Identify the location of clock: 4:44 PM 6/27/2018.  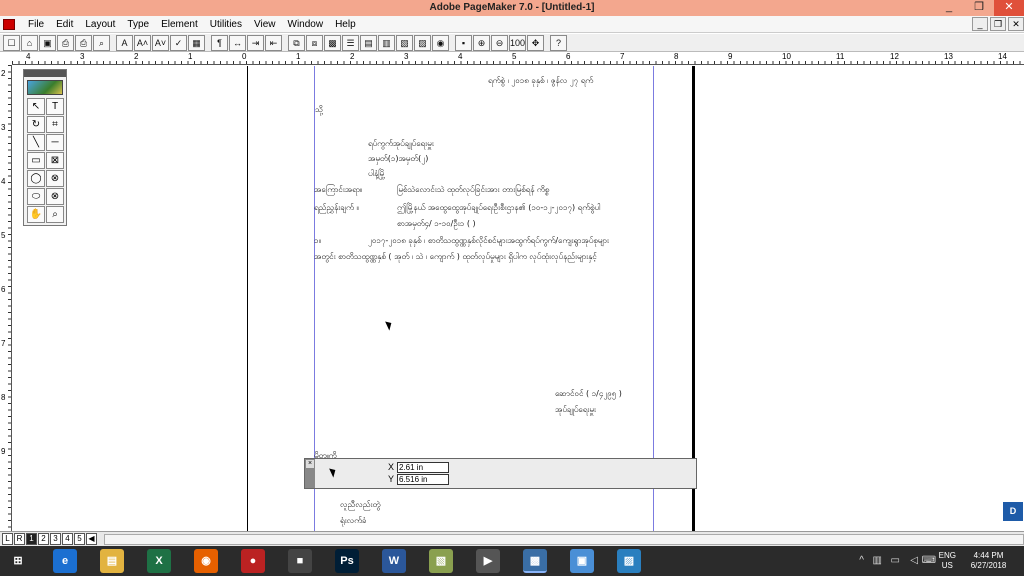
(988, 561).